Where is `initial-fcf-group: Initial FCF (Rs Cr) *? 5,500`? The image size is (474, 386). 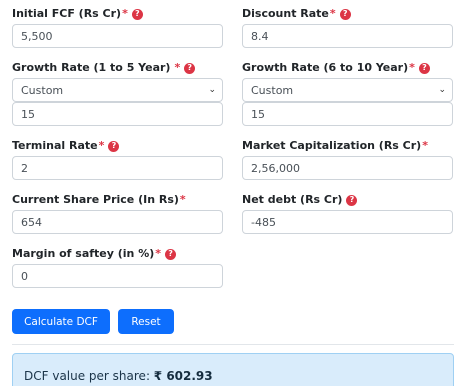
initial-fcf-group: Initial FCF (Rs Cr) *? 5,500 is located at coordinates (117, 27).